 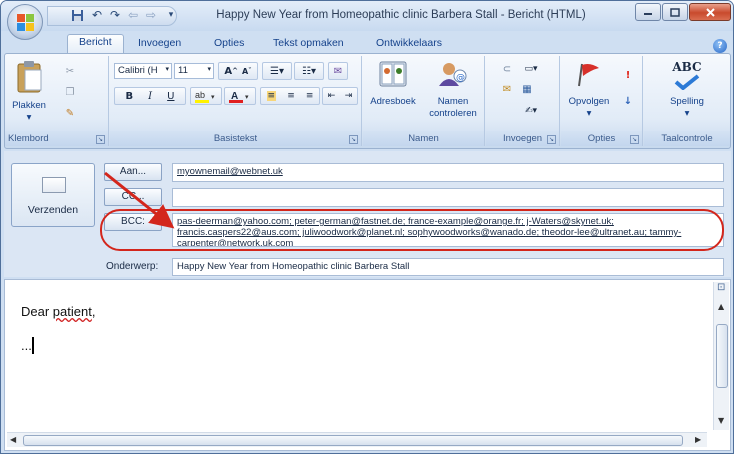 What do you see at coordinates (171, 15) in the screenshot?
I see `customize-qat-icon: ▾` at bounding box center [171, 15].